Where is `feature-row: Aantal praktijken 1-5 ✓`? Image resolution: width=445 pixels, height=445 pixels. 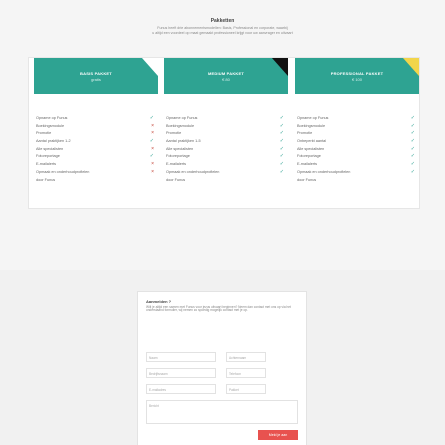
feature-row: Aantal praktijken 1-5 ✓ is located at coordinates (225, 142).